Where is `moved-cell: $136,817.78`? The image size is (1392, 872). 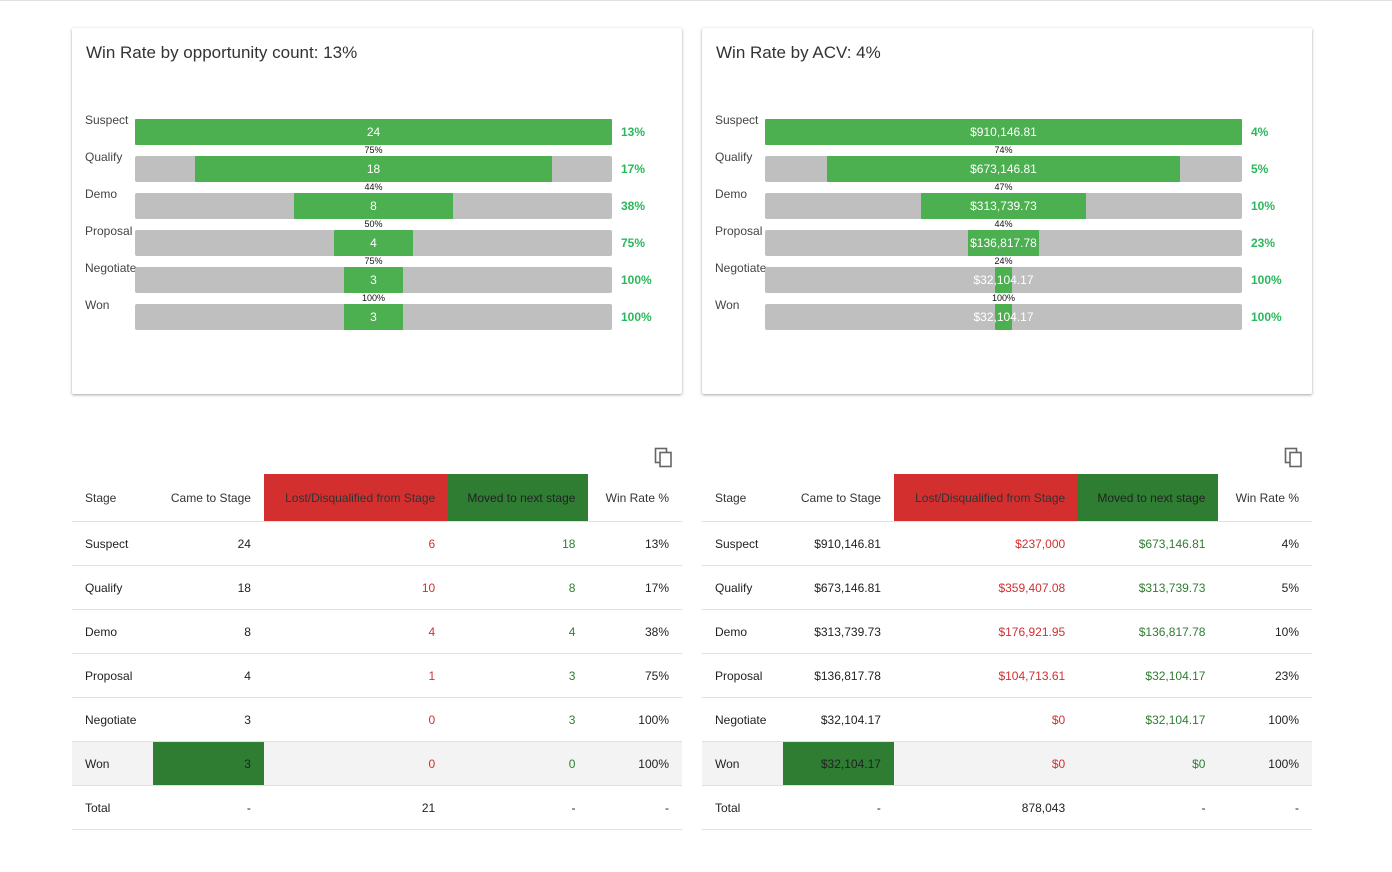
moved-cell: $136,817.78 is located at coordinates (1148, 631).